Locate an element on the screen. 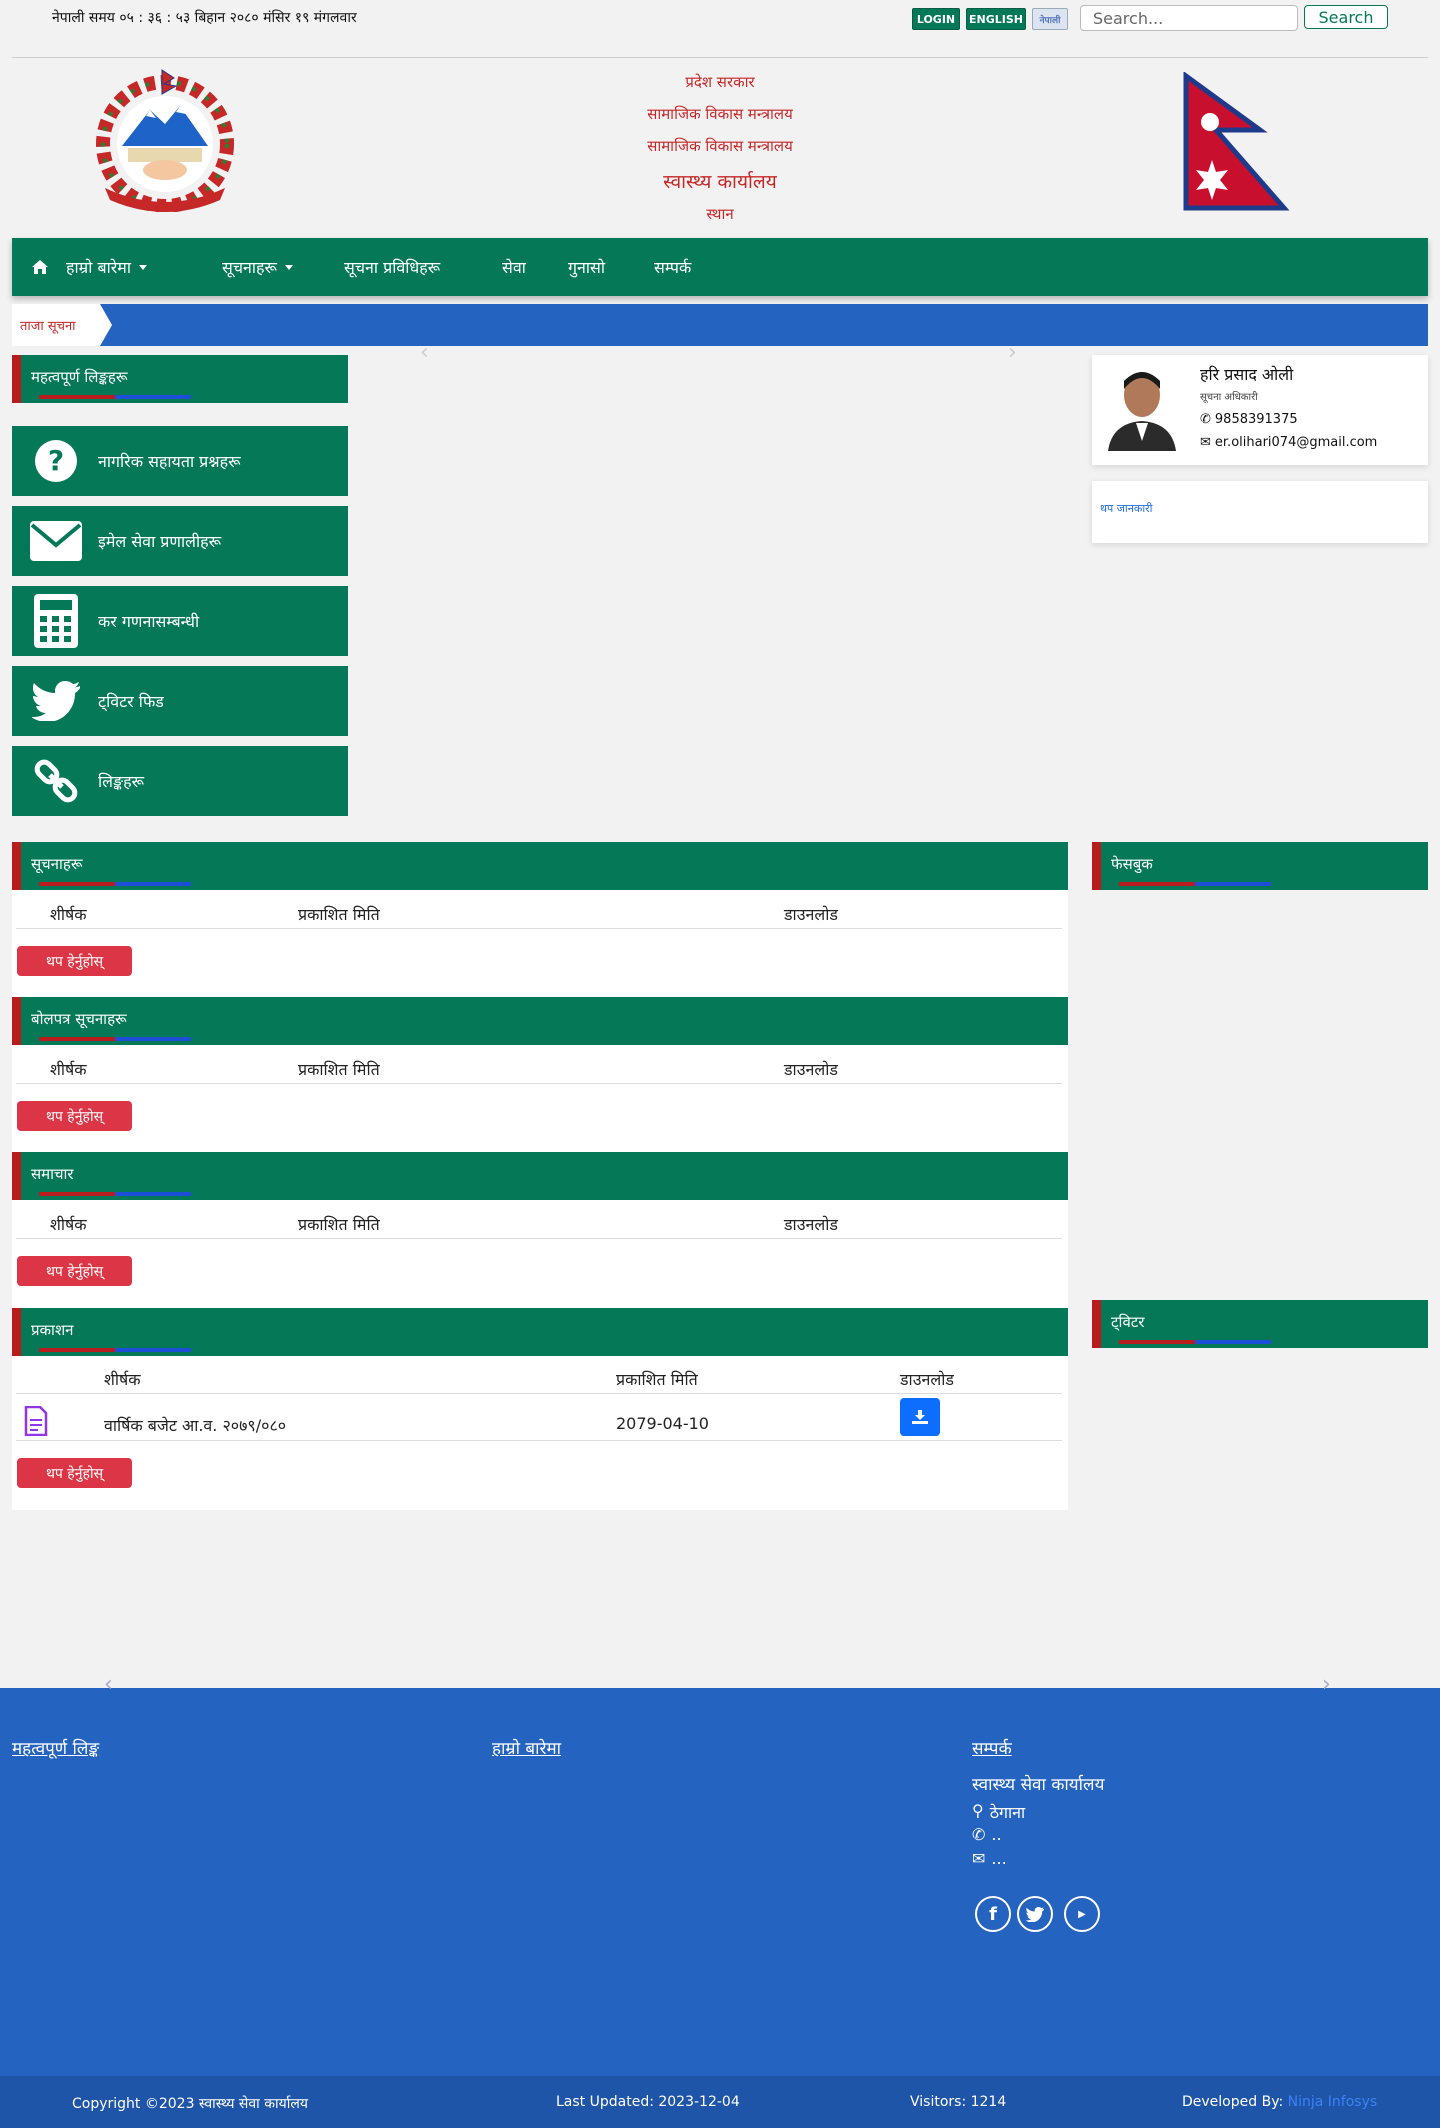  copyright-text: Copyright ©2023 स्वास्थ्य सेवा कार्यालय is located at coordinates (190, 2104).